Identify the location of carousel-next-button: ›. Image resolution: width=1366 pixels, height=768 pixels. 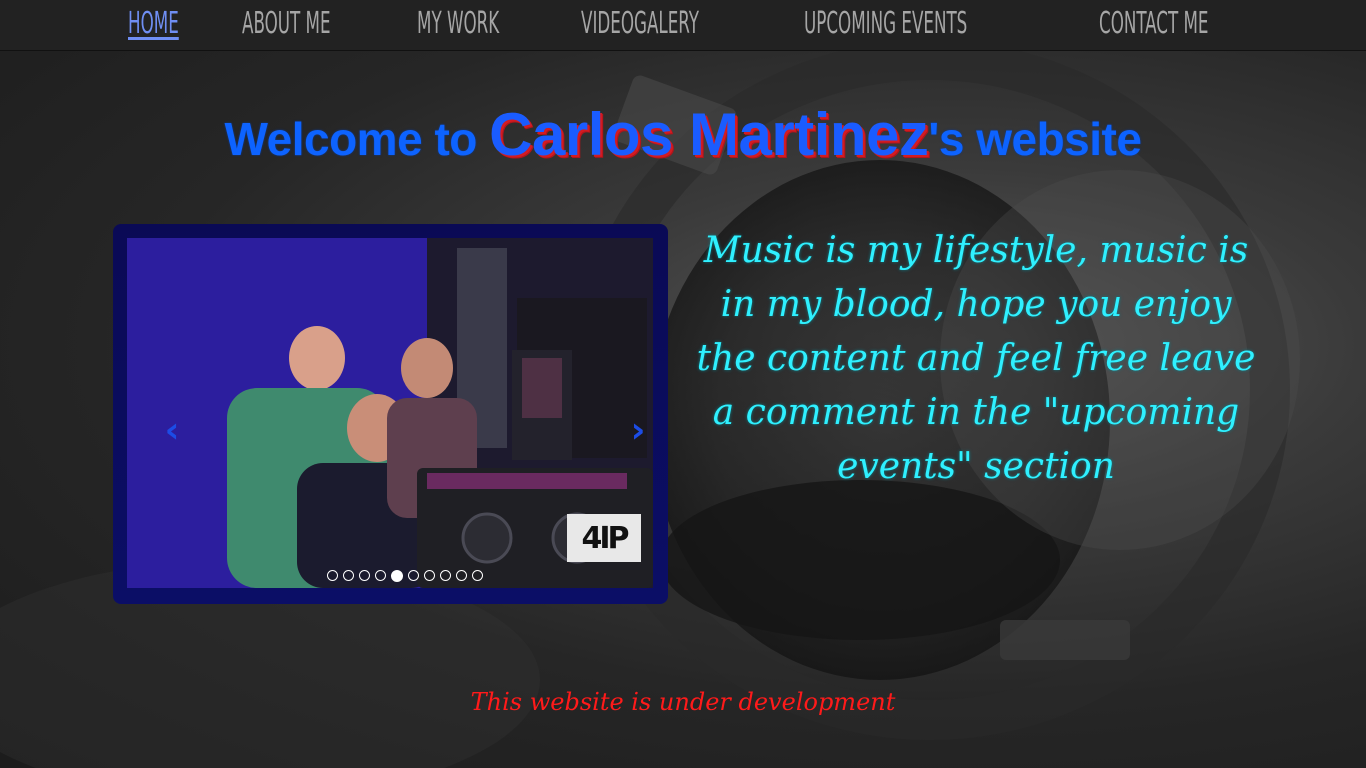
(638, 431).